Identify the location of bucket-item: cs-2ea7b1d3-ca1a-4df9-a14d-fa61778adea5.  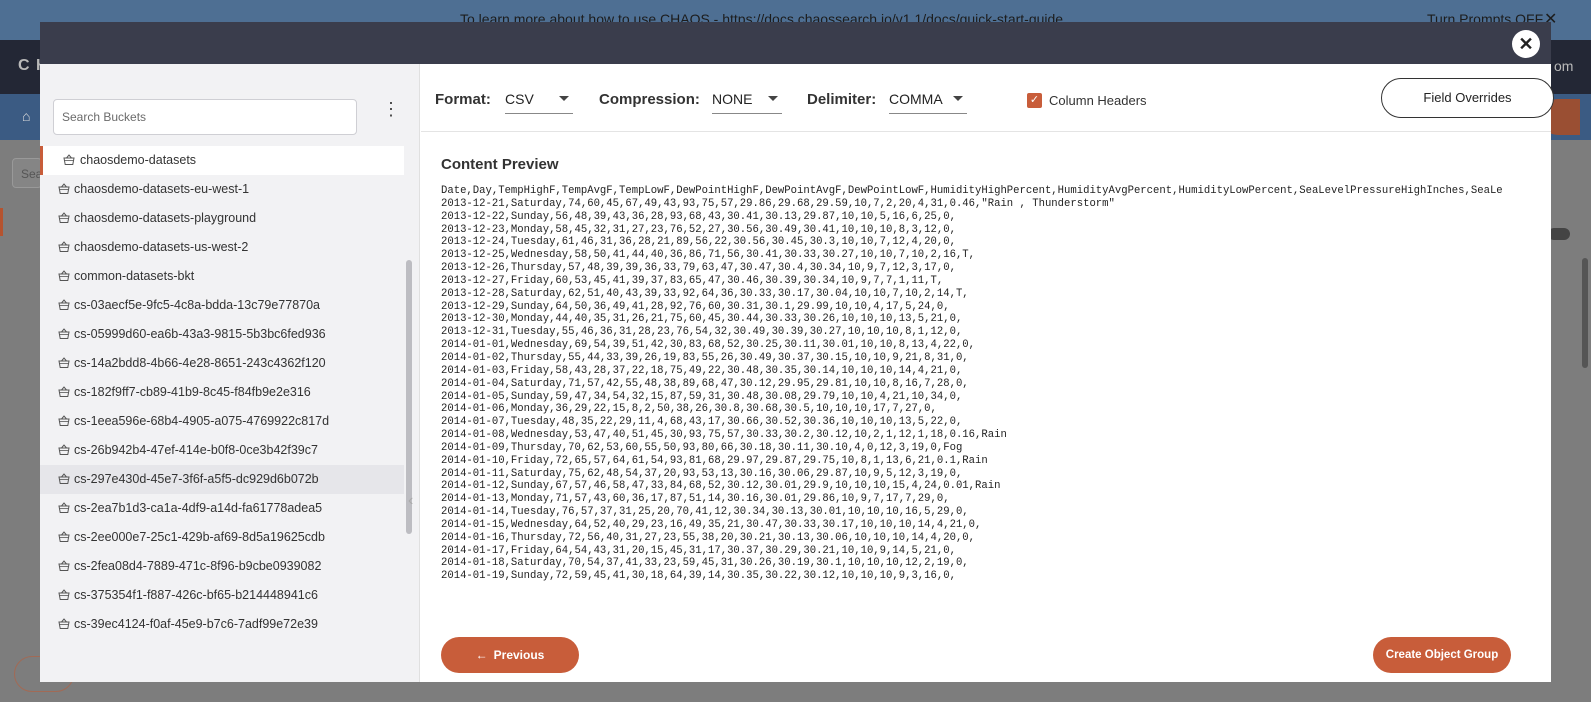
(222, 508).